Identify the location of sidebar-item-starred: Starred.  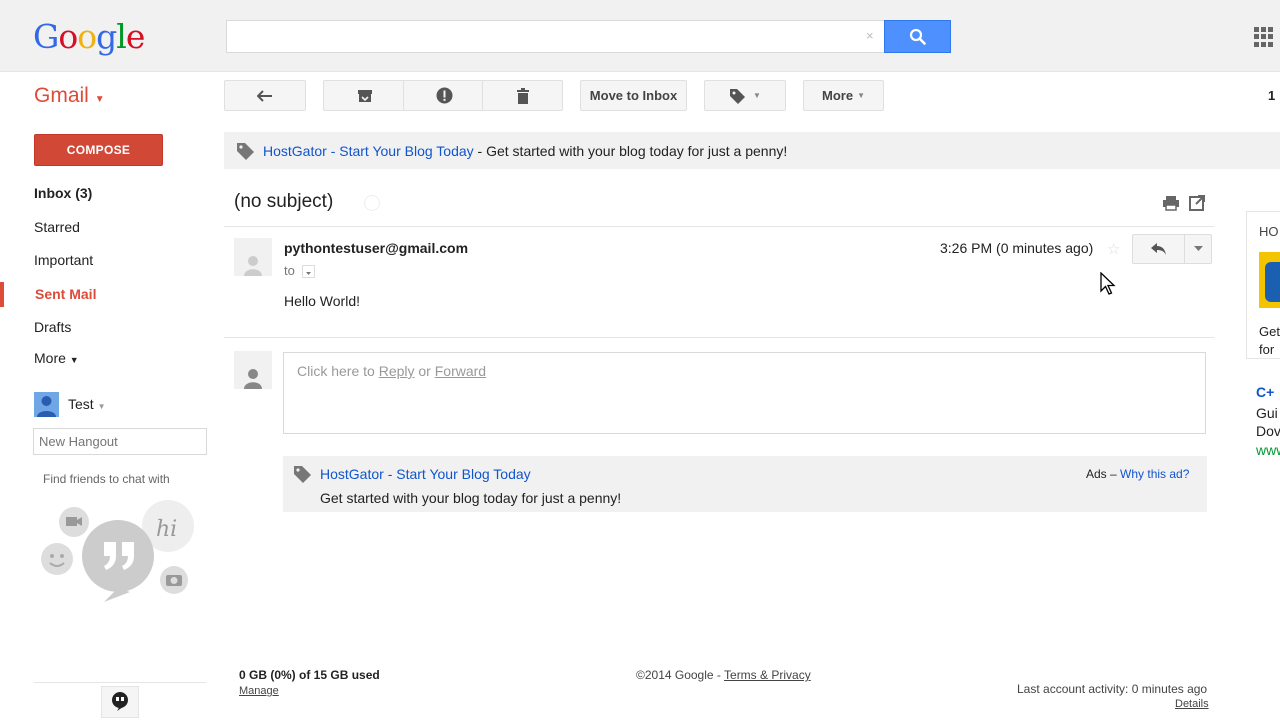
(57, 227).